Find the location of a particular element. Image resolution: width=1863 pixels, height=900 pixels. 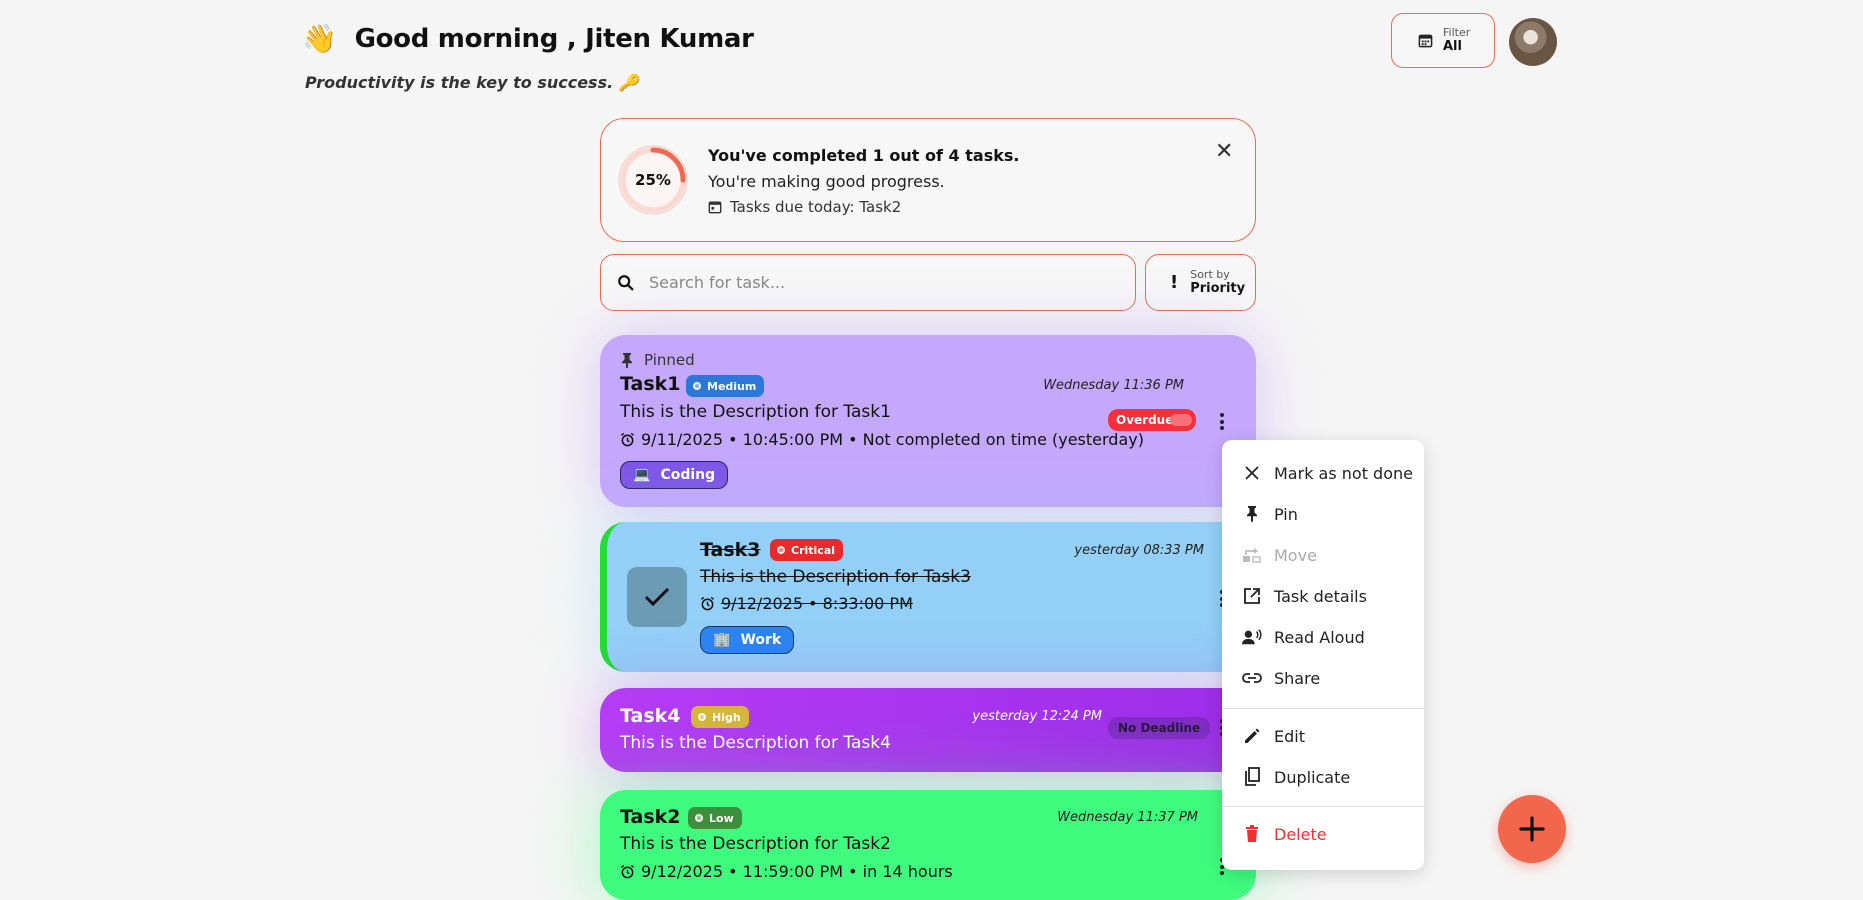

category-chip: 💻 Coding is located at coordinates (674, 475).